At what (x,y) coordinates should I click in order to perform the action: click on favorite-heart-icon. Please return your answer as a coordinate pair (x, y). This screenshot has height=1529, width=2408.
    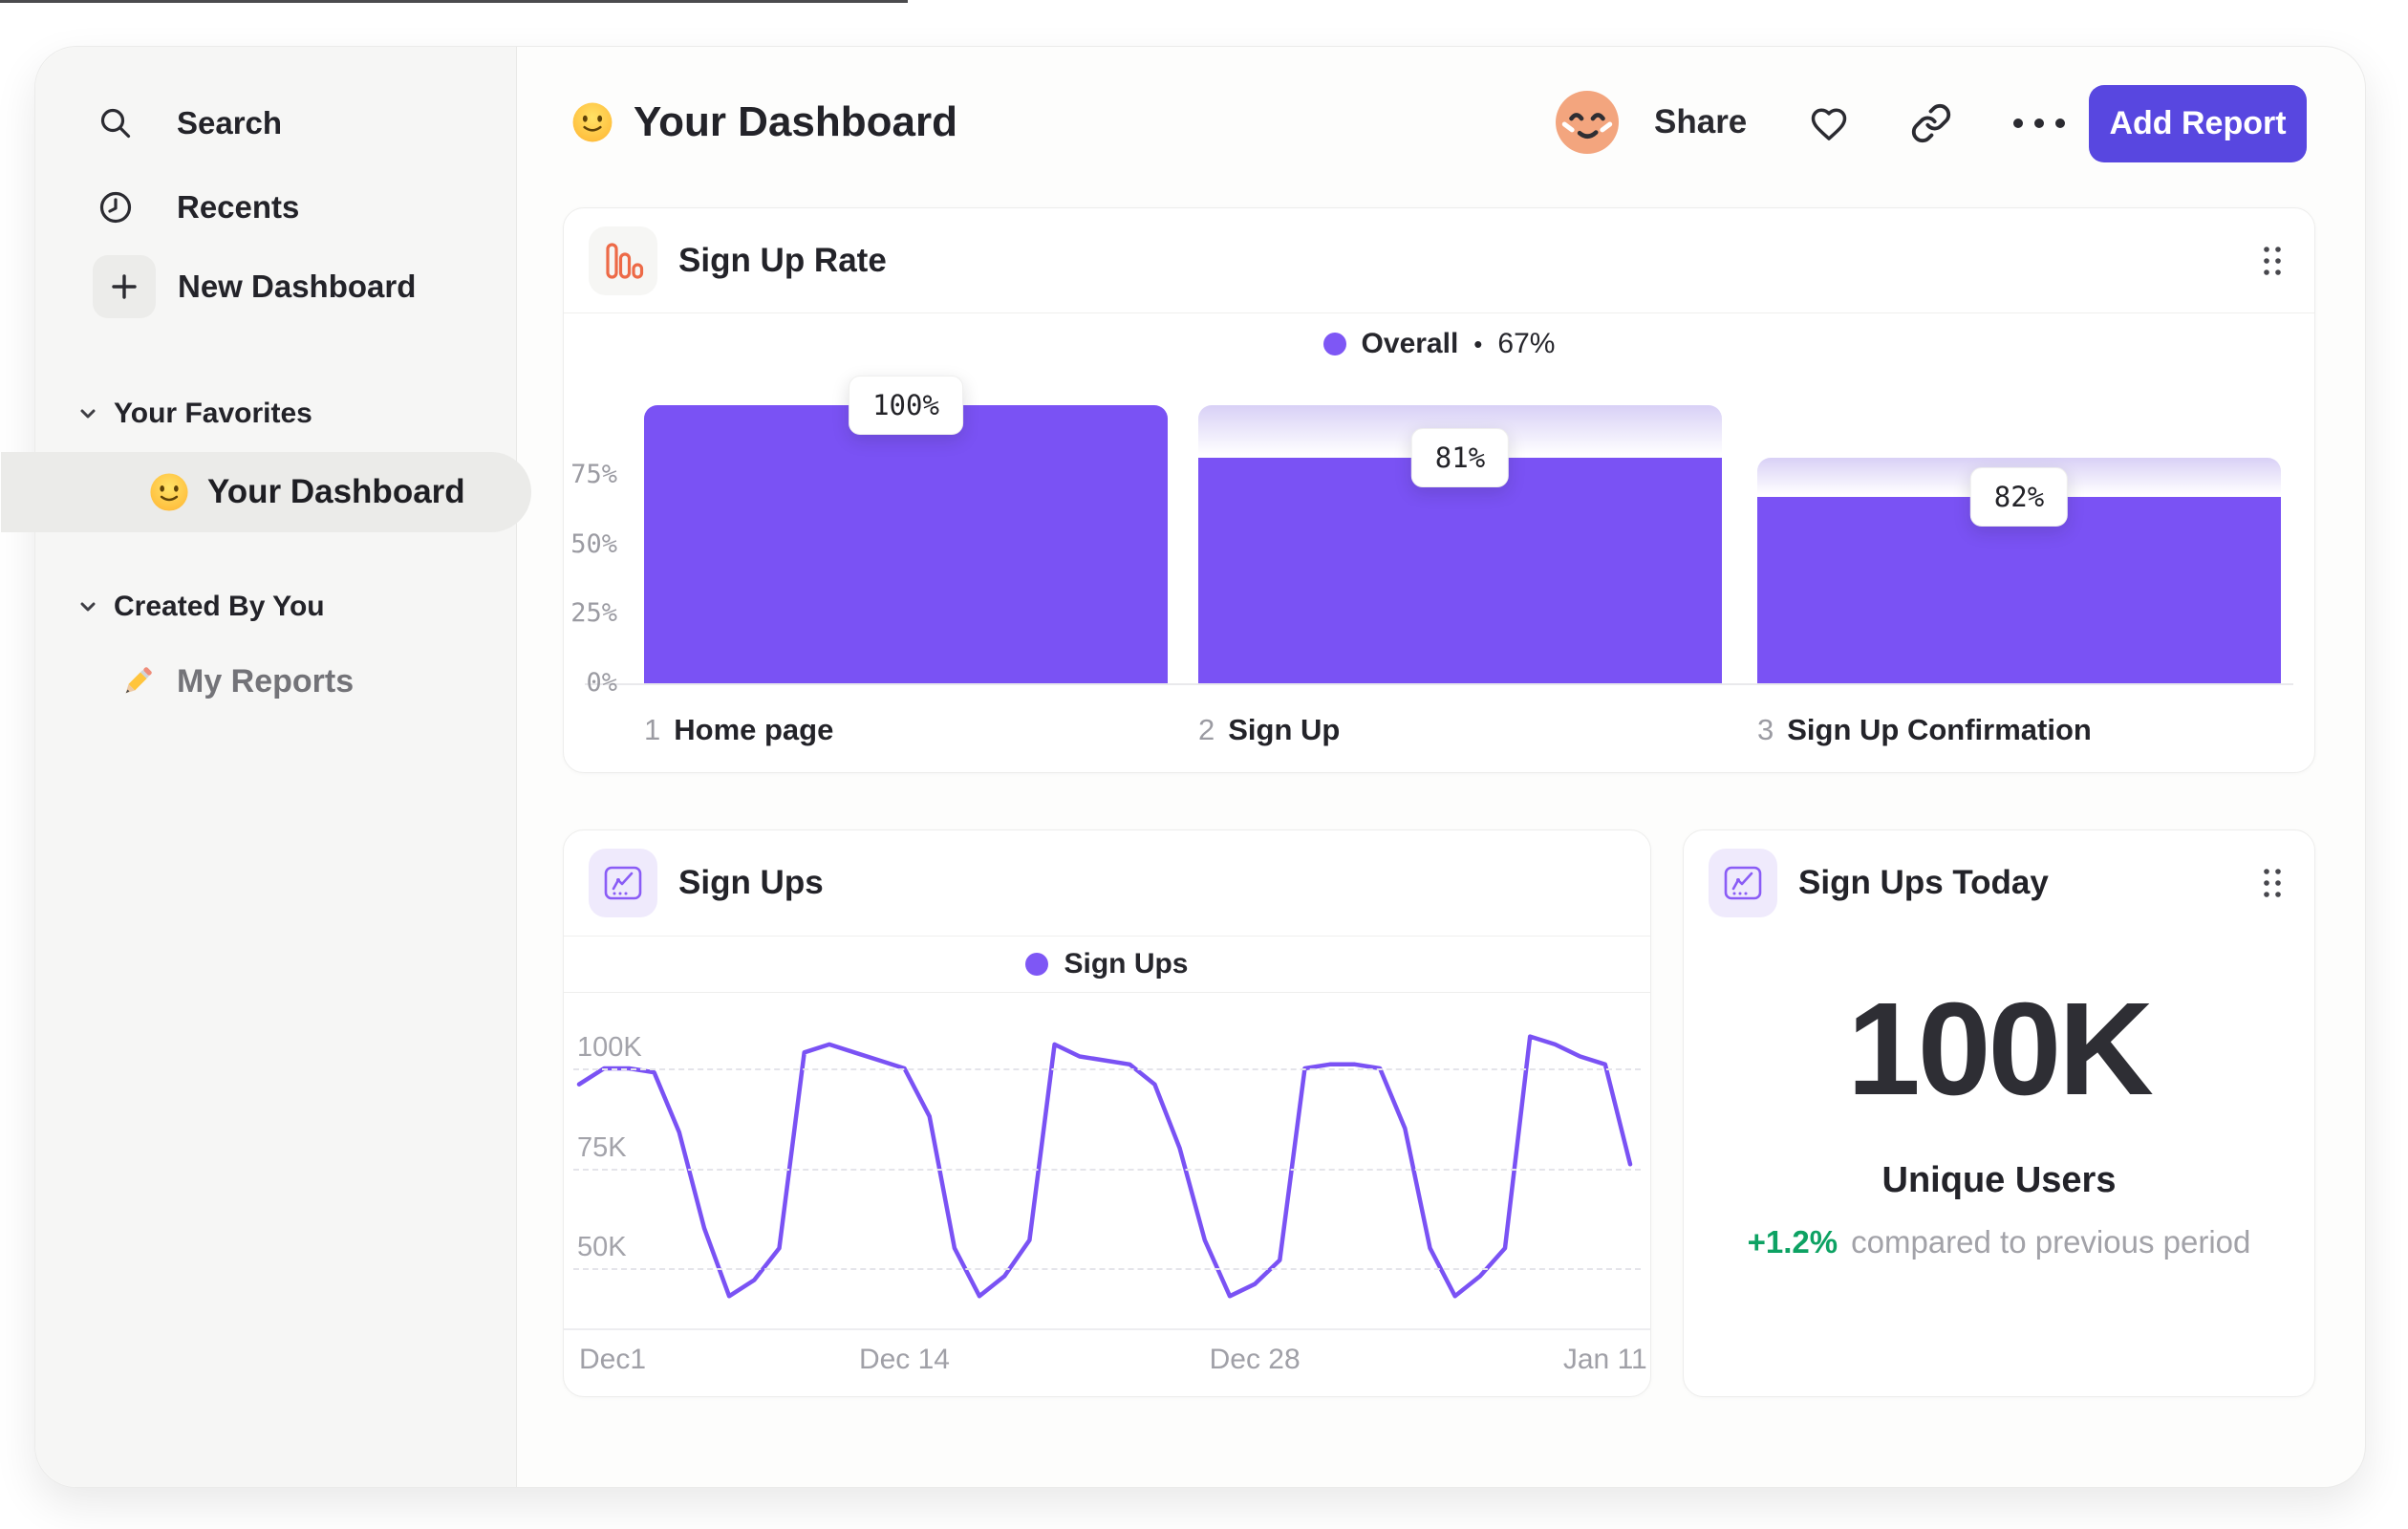
    Looking at the image, I should click on (1829, 123).